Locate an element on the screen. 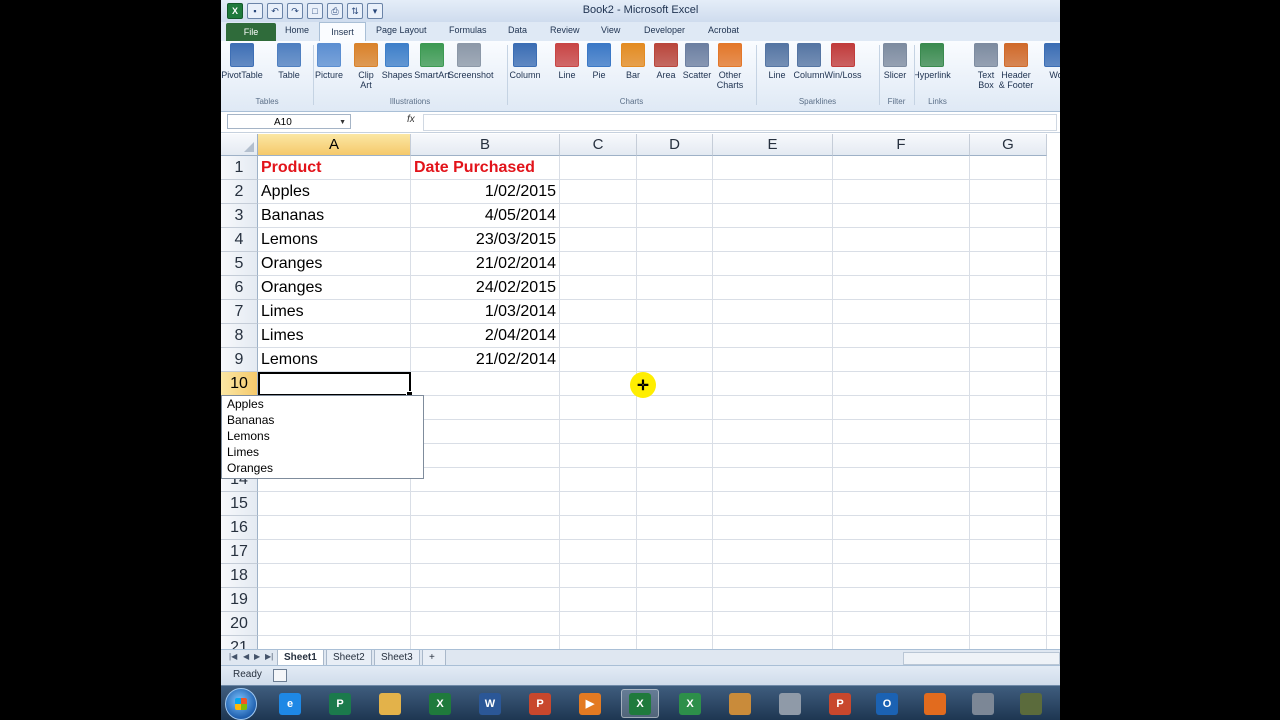  horizontal-scrollbar is located at coordinates (981, 658).